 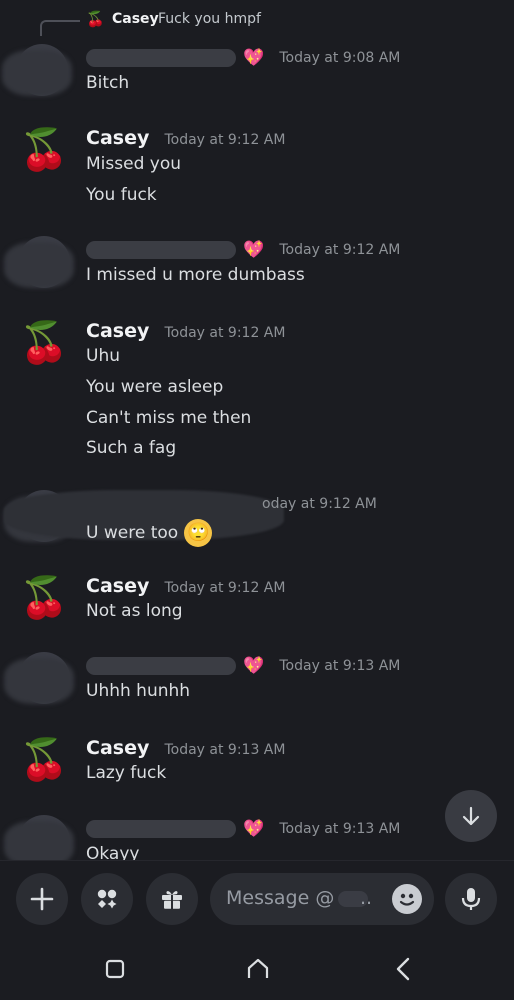 I want to click on message-header: 💖 Today at 9:08 AM, so click(x=243, y=58).